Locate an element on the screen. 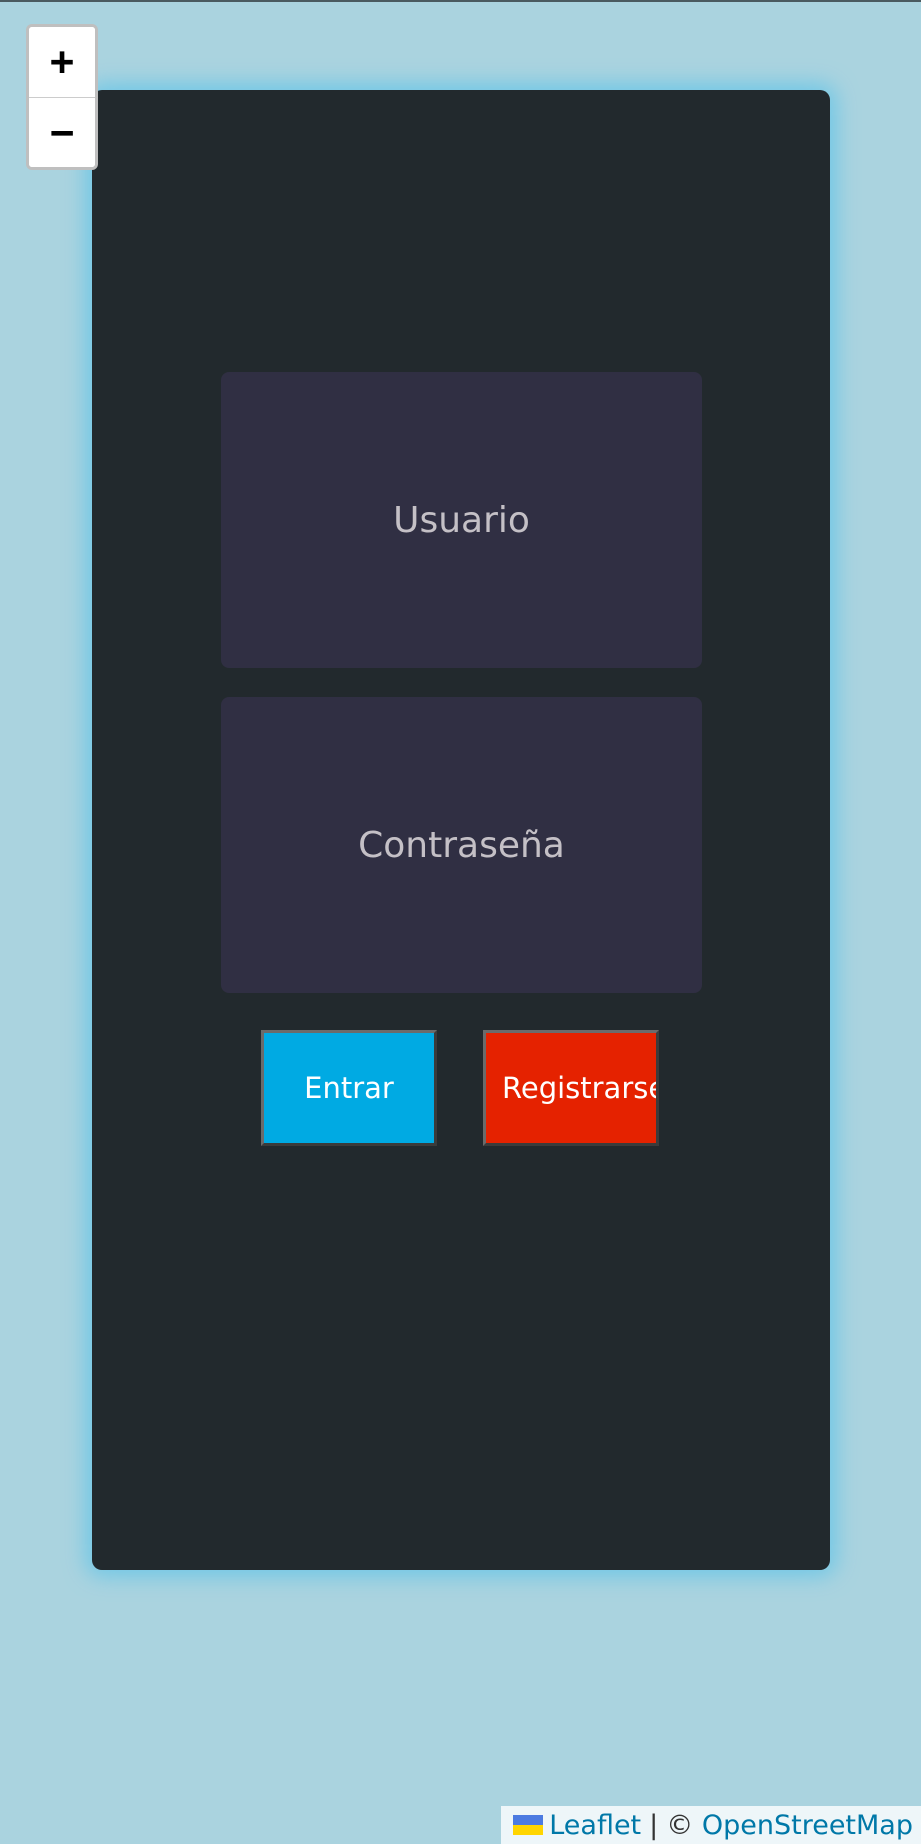 The image size is (921, 1844). map-attribution: Leaflet | © OpenStreetMap is located at coordinates (711, 1825).